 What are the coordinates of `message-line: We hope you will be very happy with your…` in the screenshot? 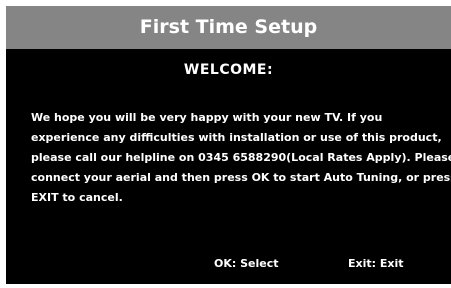 It's located at (207, 117).